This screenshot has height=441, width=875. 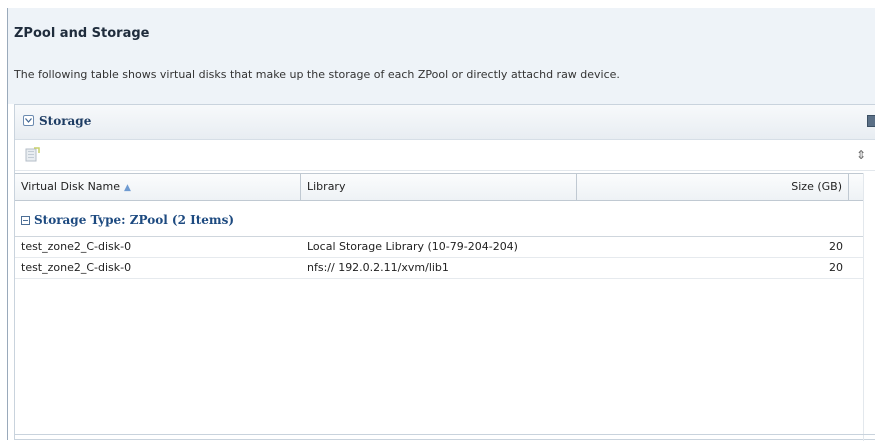 I want to click on sort-ascending-icon: ▲, so click(x=127, y=188).